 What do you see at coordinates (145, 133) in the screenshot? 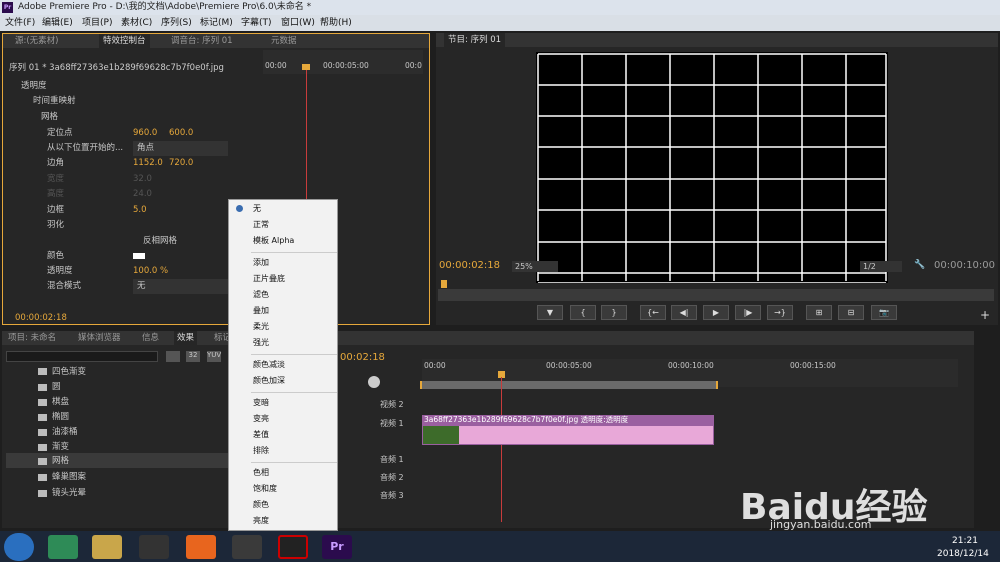
I see `anchor-x: 960.0` at bounding box center [145, 133].